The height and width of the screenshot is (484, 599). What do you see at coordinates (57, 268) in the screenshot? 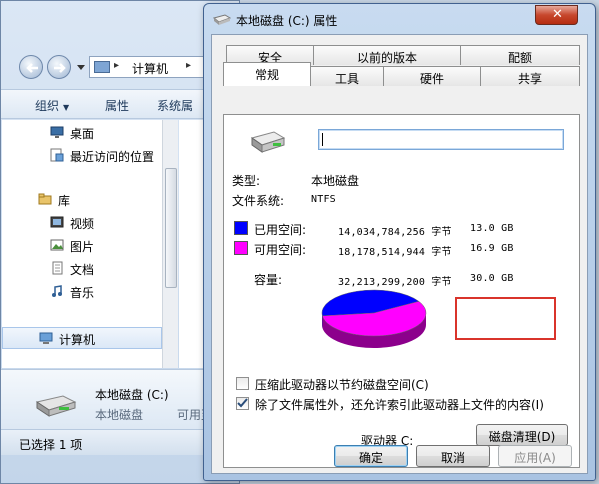
I see `document-icon` at bounding box center [57, 268].